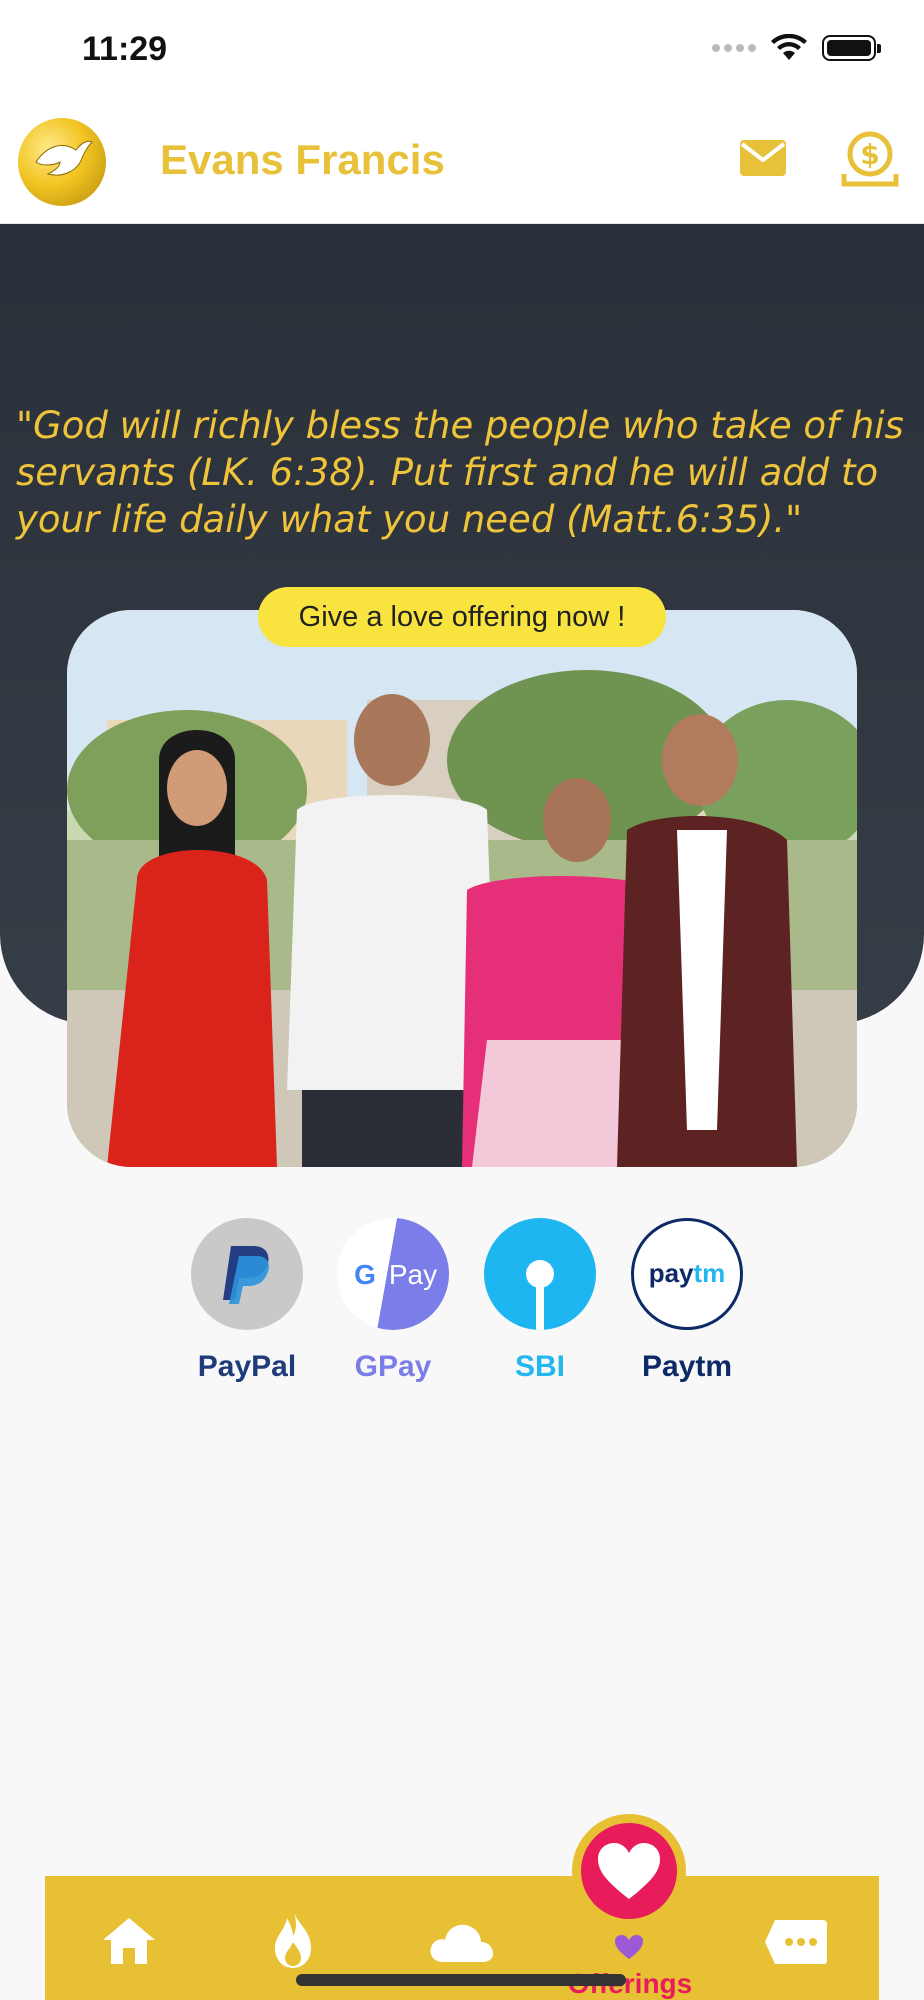 The image size is (924, 2000). Describe the element at coordinates (462, 162) in the screenshot. I see `app-header: Evans Francis $` at that location.